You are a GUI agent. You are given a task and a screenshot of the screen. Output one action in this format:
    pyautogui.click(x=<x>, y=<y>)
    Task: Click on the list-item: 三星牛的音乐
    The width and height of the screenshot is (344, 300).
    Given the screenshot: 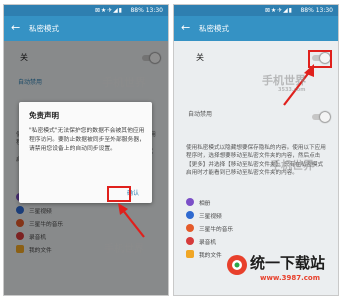 What is the action you would take?
    pyautogui.click(x=256, y=228)
    